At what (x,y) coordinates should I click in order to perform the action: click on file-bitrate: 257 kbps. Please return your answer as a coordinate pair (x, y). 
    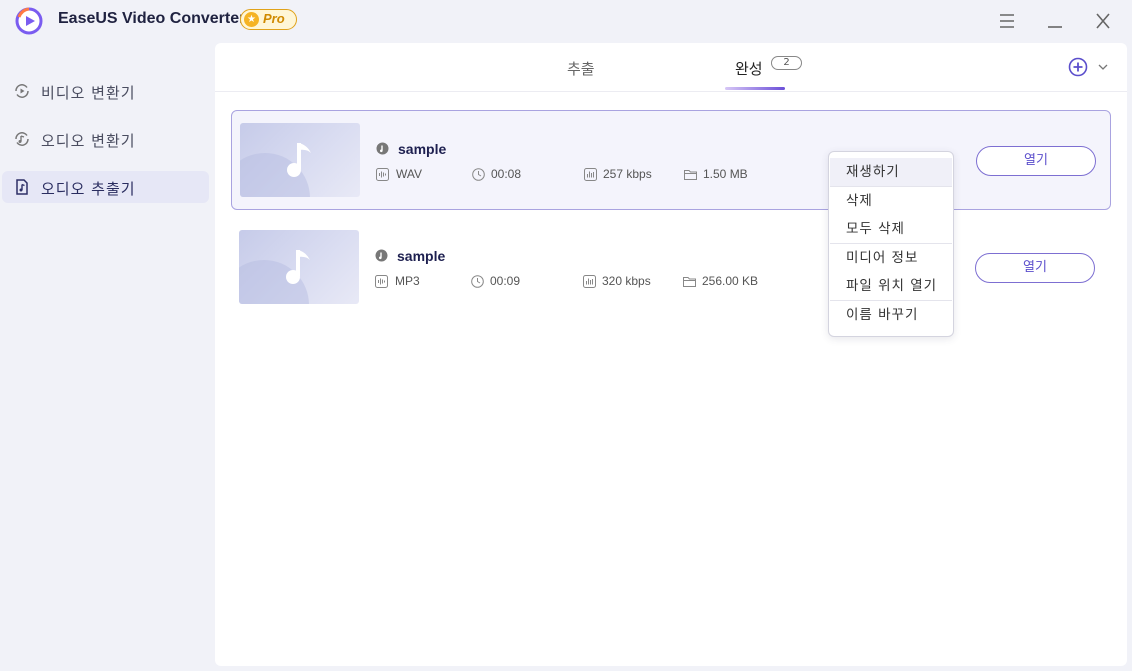
    Looking at the image, I should click on (627, 174).